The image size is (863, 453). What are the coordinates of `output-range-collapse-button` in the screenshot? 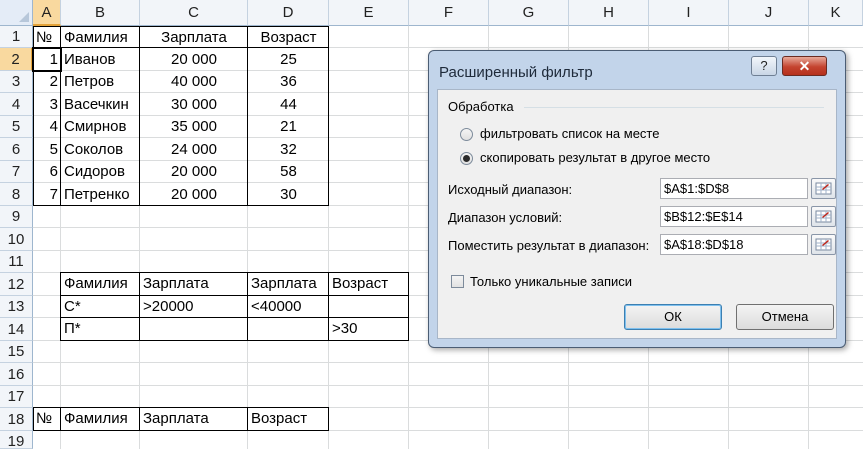 It's located at (823, 244).